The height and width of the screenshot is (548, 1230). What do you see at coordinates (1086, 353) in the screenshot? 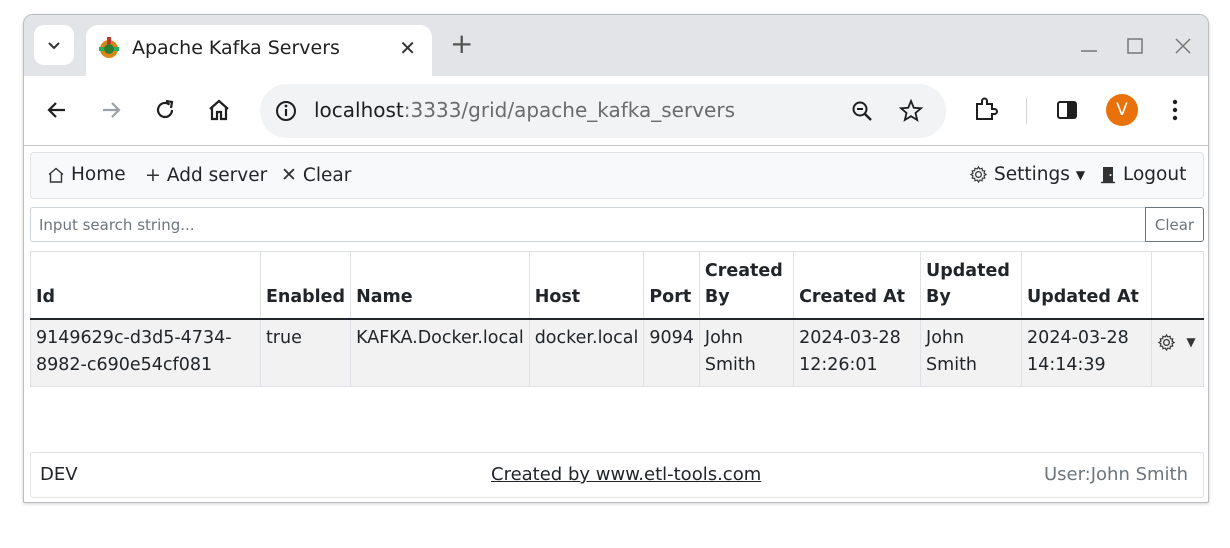
I see `cell-updated-at: 2024-03-28 14:14:39` at bounding box center [1086, 353].